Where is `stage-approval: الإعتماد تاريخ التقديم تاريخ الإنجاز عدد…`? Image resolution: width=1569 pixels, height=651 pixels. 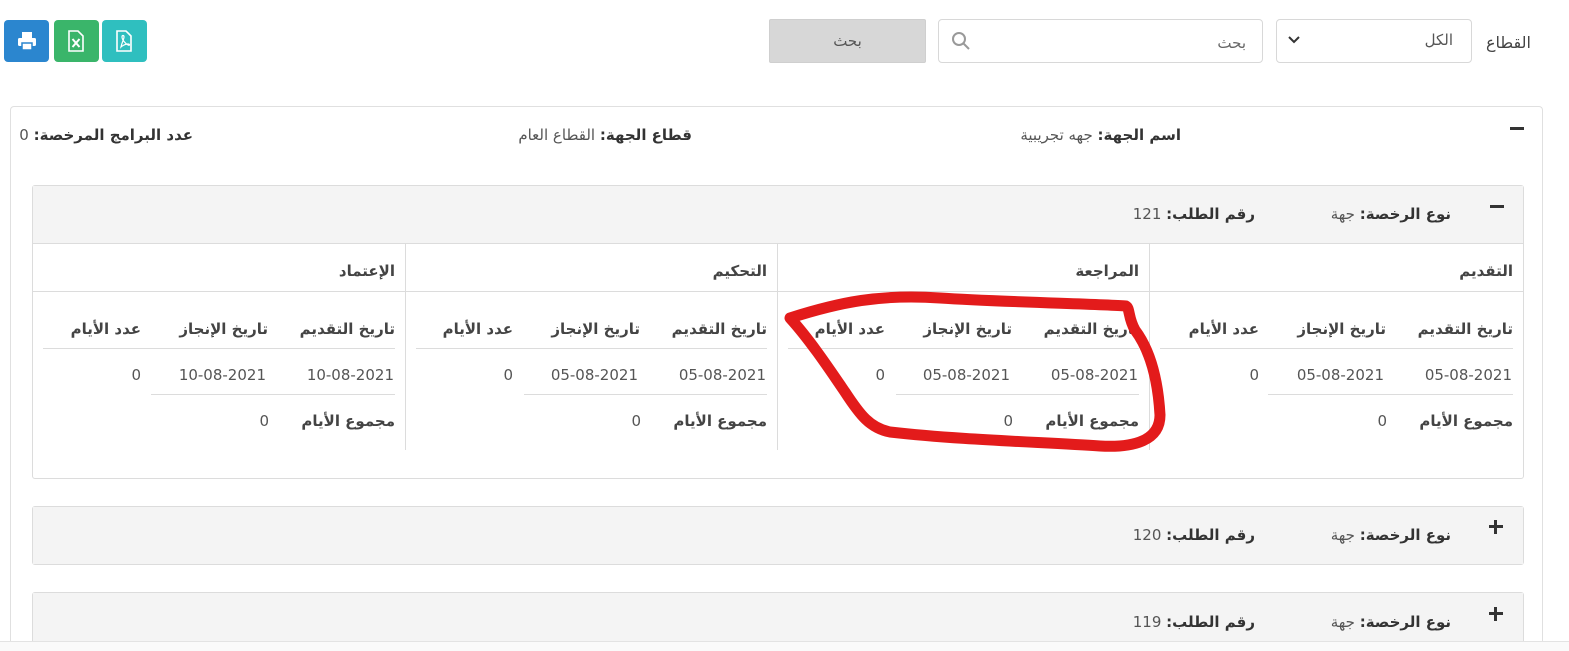
stage-approval: الإعتماد تاريخ التقديم تاريخ الإنجاز عدد… is located at coordinates (219, 347).